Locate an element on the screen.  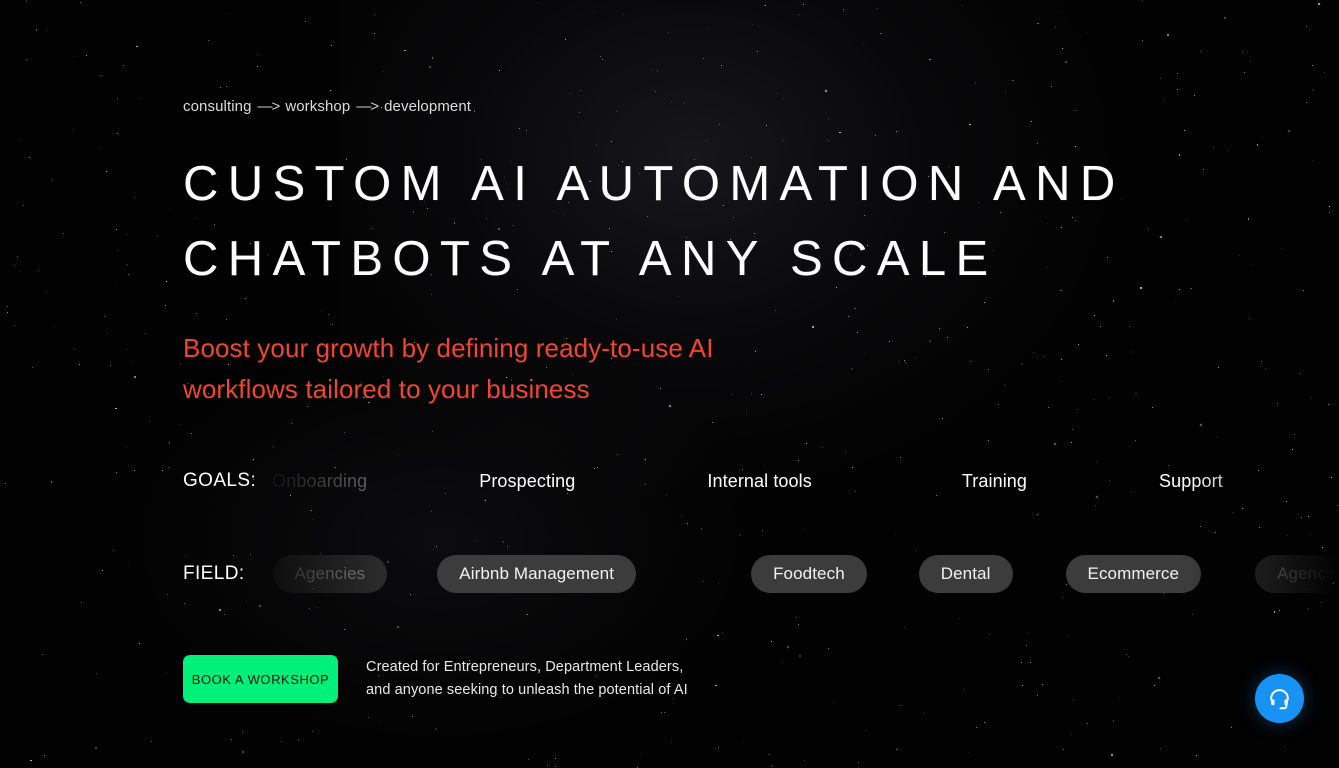
field-pill: Foodtech is located at coordinates (809, 574).